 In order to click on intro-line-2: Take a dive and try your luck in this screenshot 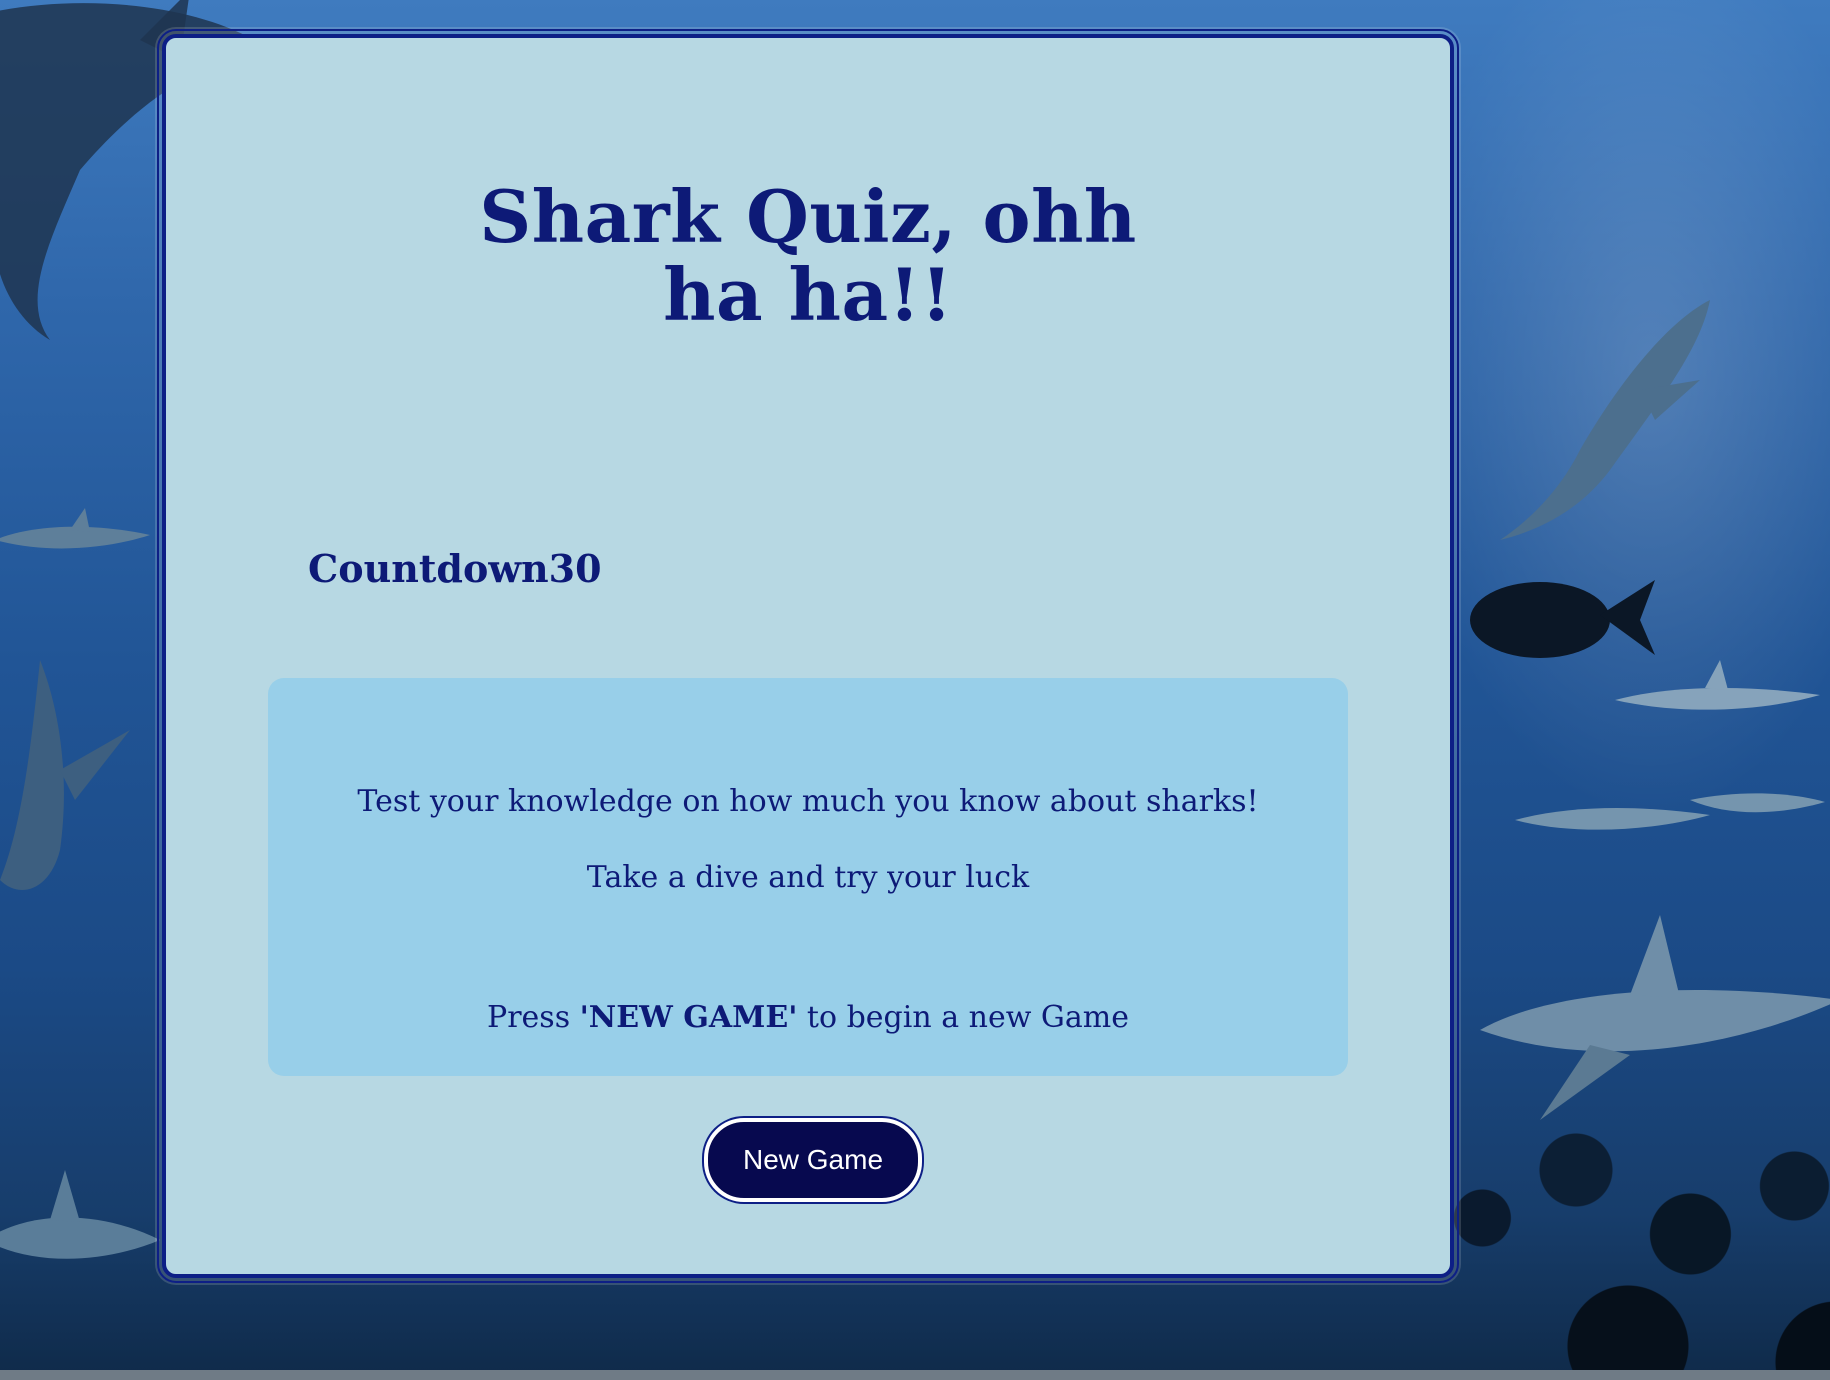, I will do `click(808, 877)`.